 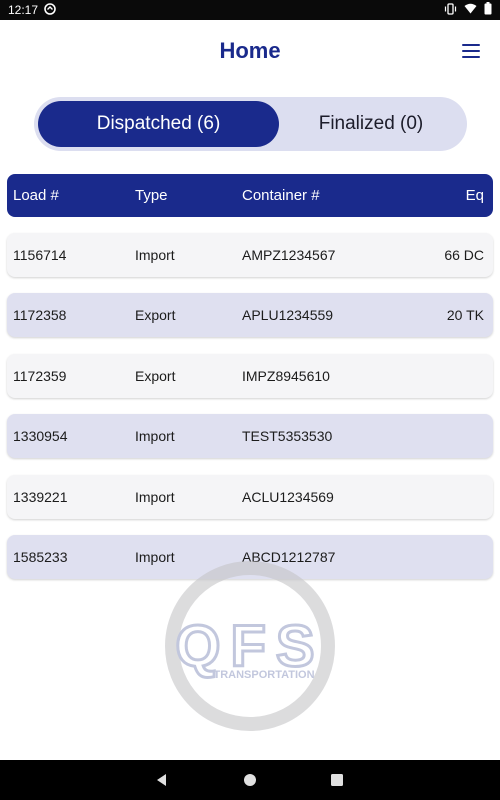 I want to click on load-number: 1585233, so click(x=40, y=557).